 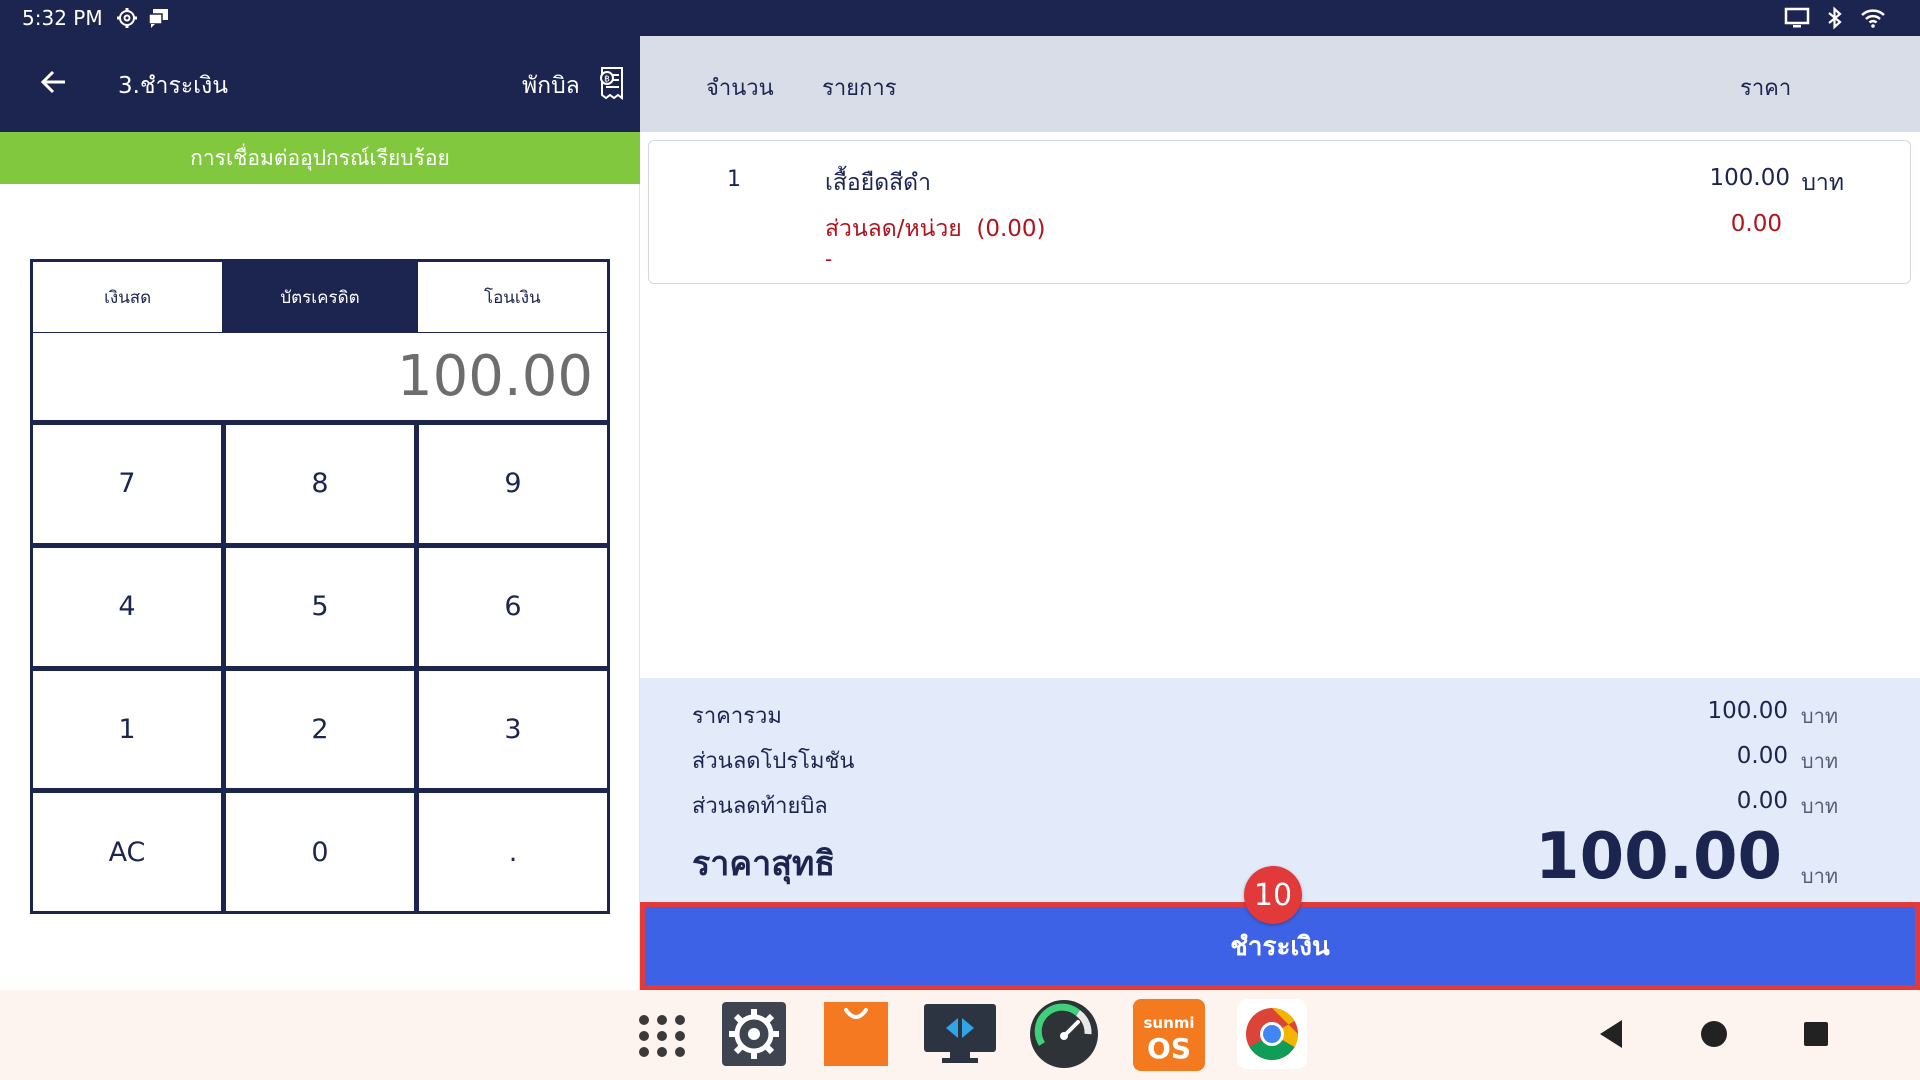 I want to click on item-currency: บาท, so click(x=1822, y=183).